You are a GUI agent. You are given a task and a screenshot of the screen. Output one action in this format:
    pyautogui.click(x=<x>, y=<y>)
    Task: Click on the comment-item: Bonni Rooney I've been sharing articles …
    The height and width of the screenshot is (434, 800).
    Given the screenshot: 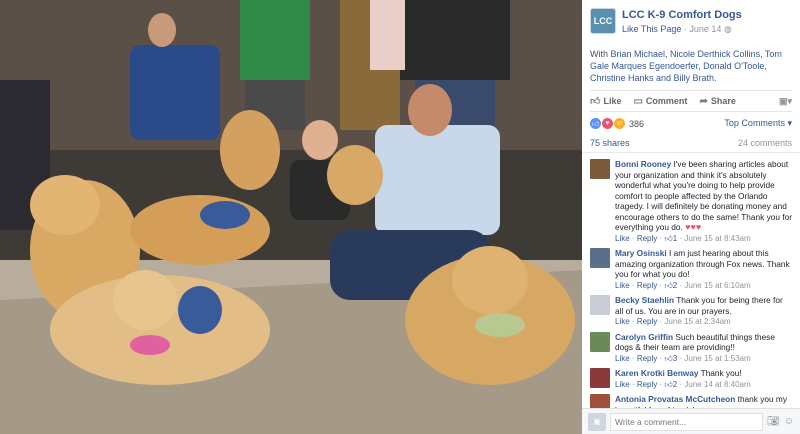 What is the action you would take?
    pyautogui.click(x=691, y=201)
    